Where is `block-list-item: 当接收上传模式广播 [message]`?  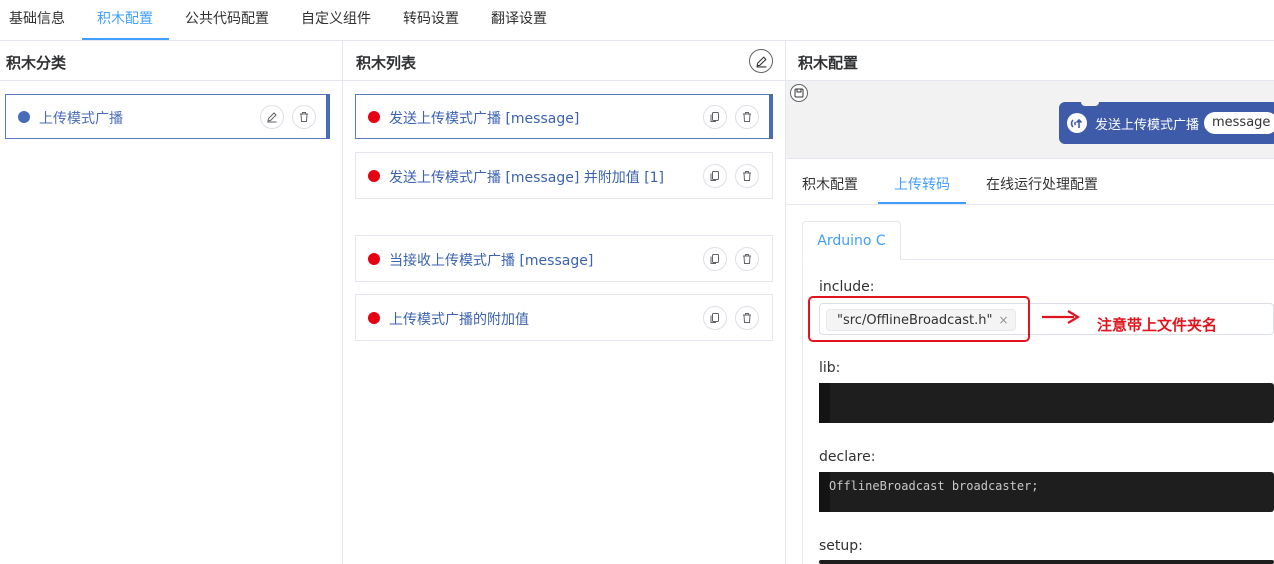 block-list-item: 当接收上传模式广播 [message] is located at coordinates (564, 258).